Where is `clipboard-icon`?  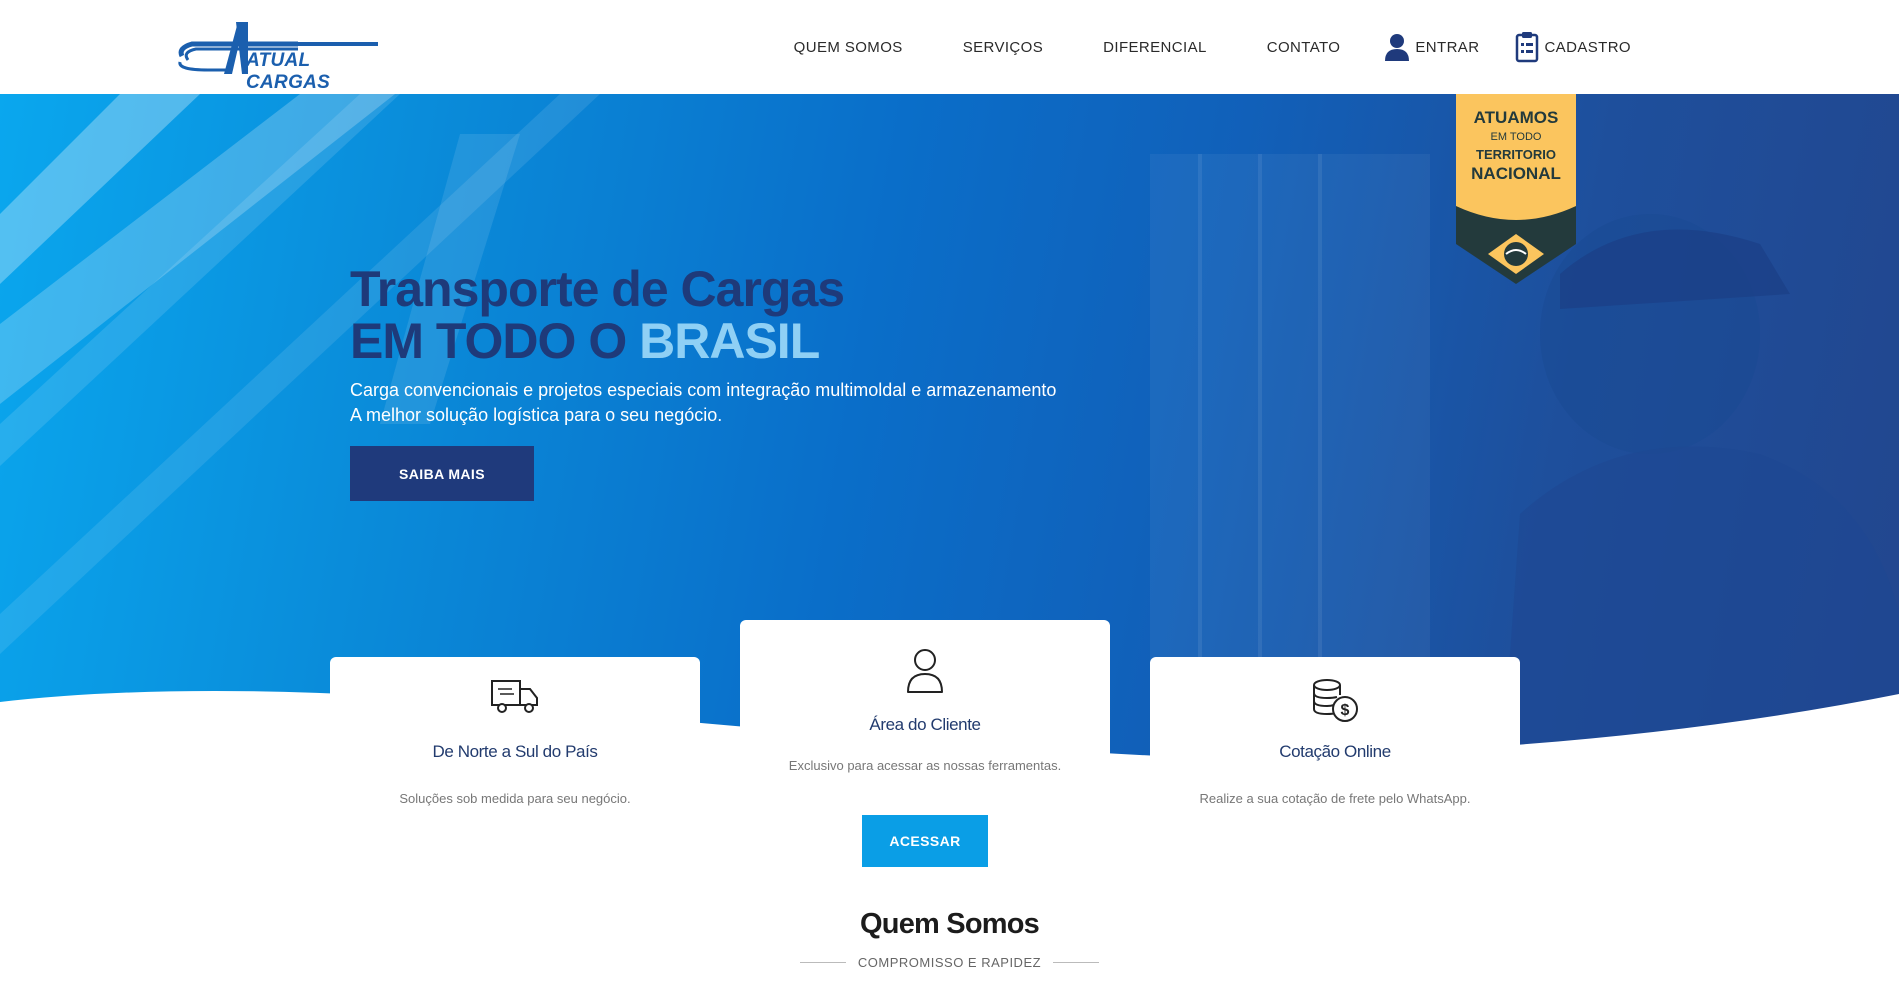 clipboard-icon is located at coordinates (1527, 47).